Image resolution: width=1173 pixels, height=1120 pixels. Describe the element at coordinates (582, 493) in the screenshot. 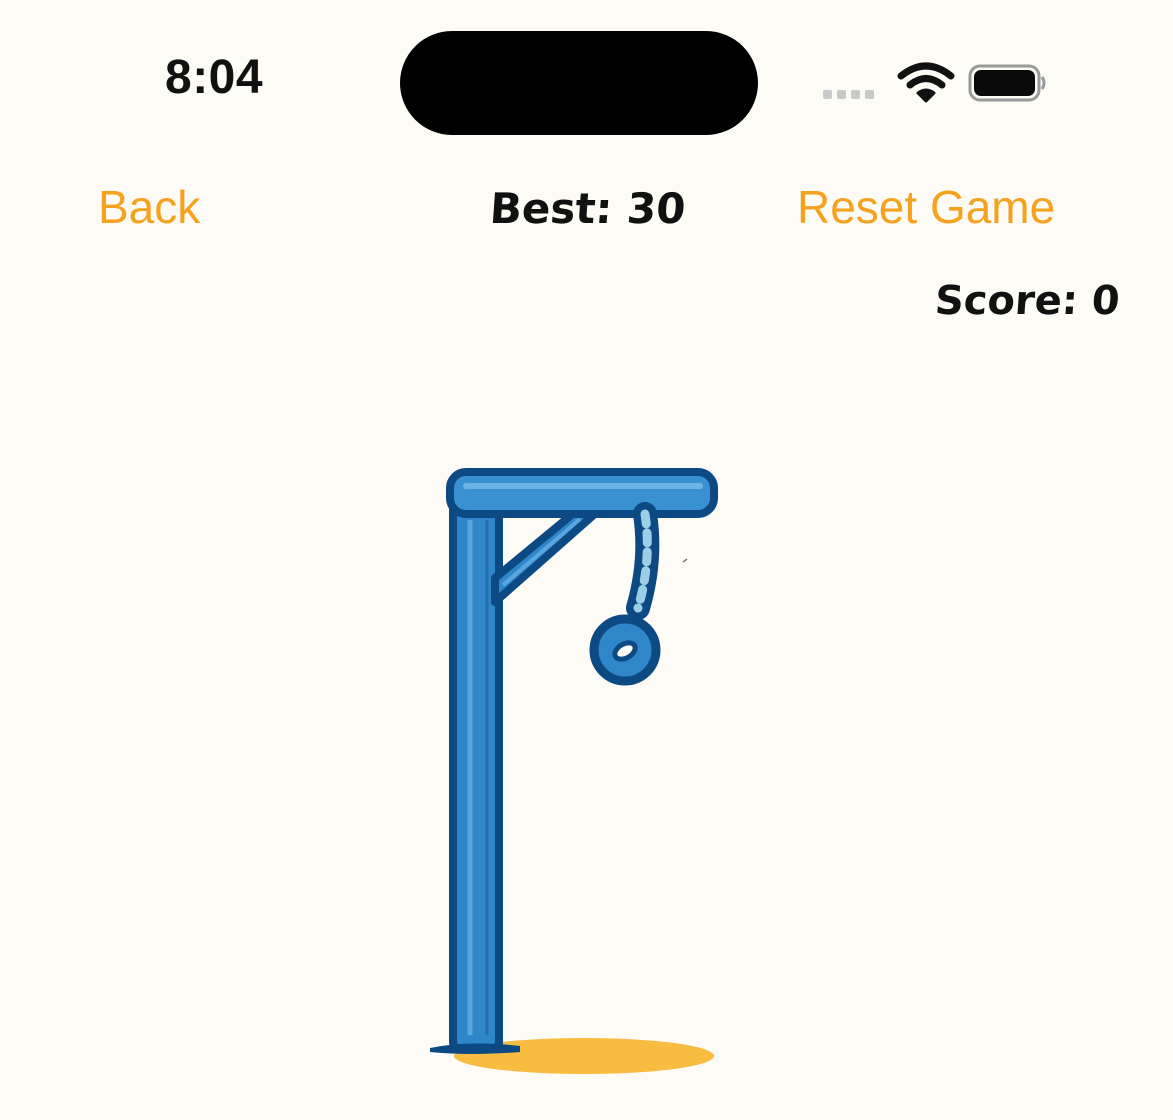

I see `gallows-beam` at that location.